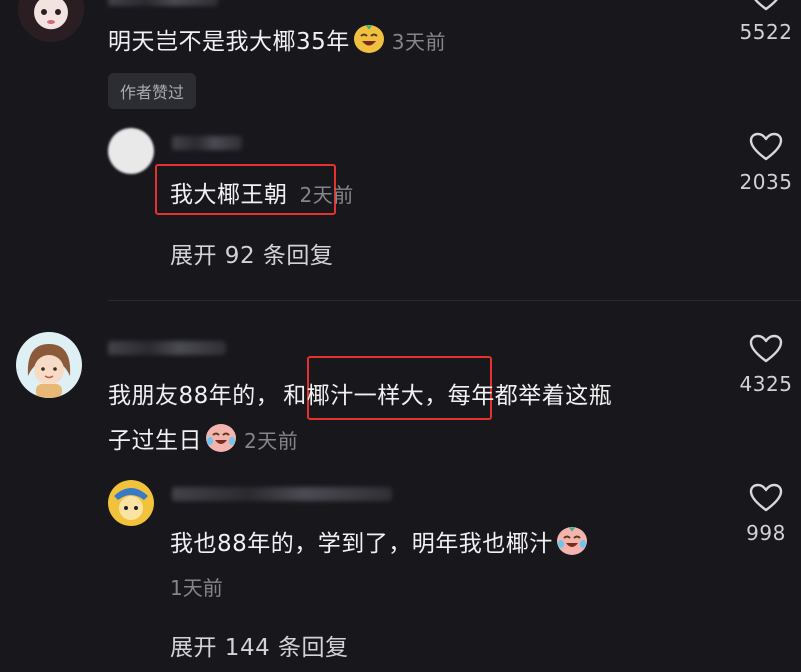  What do you see at coordinates (194, 396) in the screenshot?
I see `comment-body-start: 我朋友88年的，` at bounding box center [194, 396].